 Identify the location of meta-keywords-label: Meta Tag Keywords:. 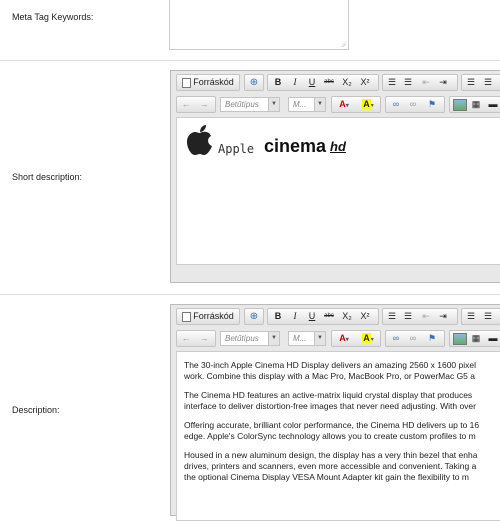
(53, 17).